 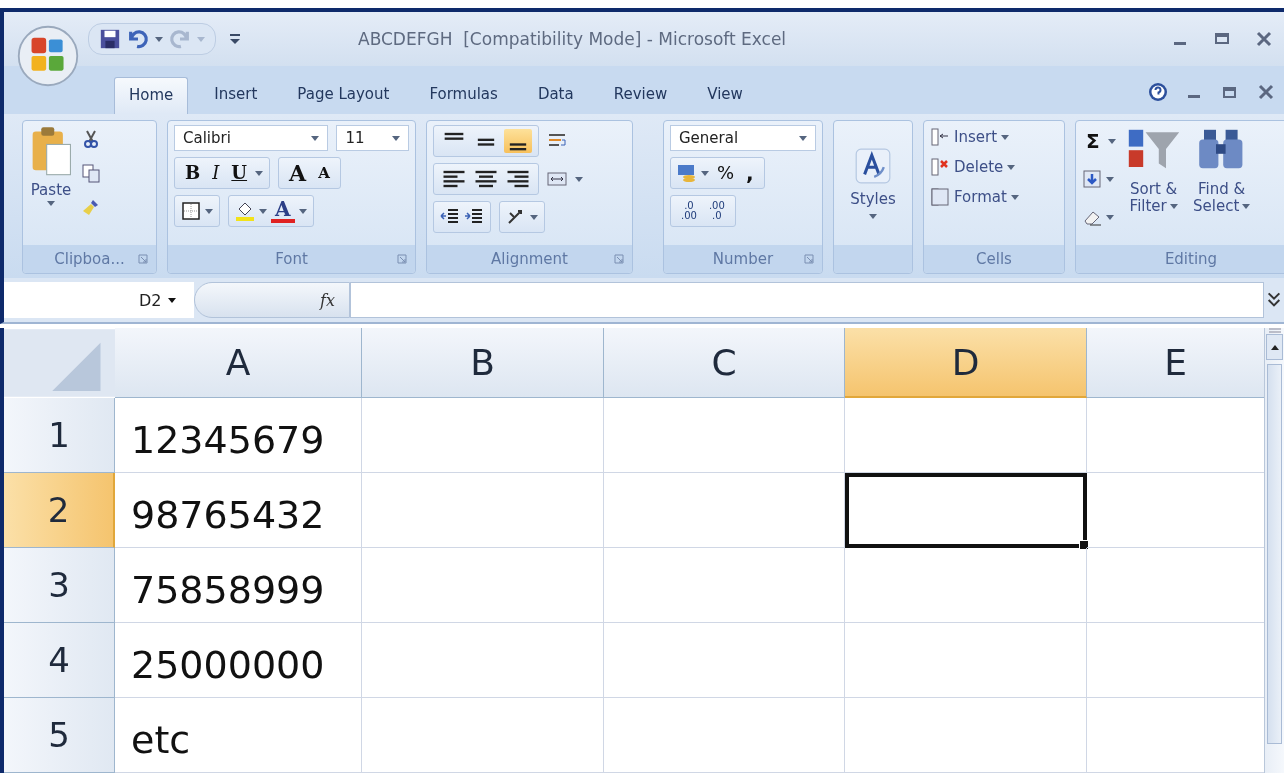 What do you see at coordinates (238, 660) in the screenshot?
I see `table-cell: 25000000` at bounding box center [238, 660].